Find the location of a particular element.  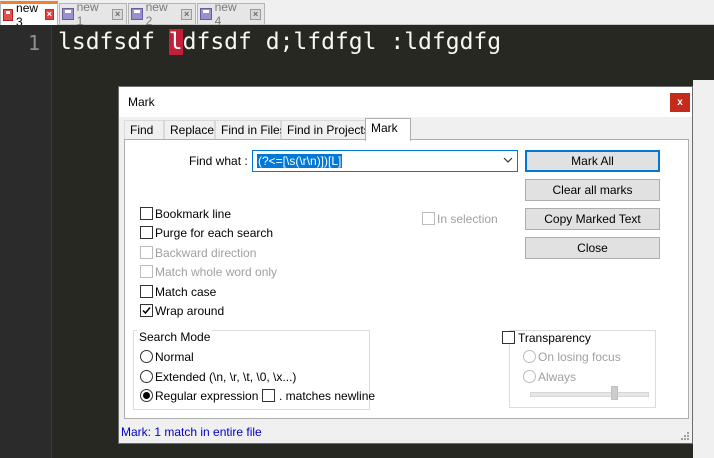

chevron-down-icon is located at coordinates (508, 160).